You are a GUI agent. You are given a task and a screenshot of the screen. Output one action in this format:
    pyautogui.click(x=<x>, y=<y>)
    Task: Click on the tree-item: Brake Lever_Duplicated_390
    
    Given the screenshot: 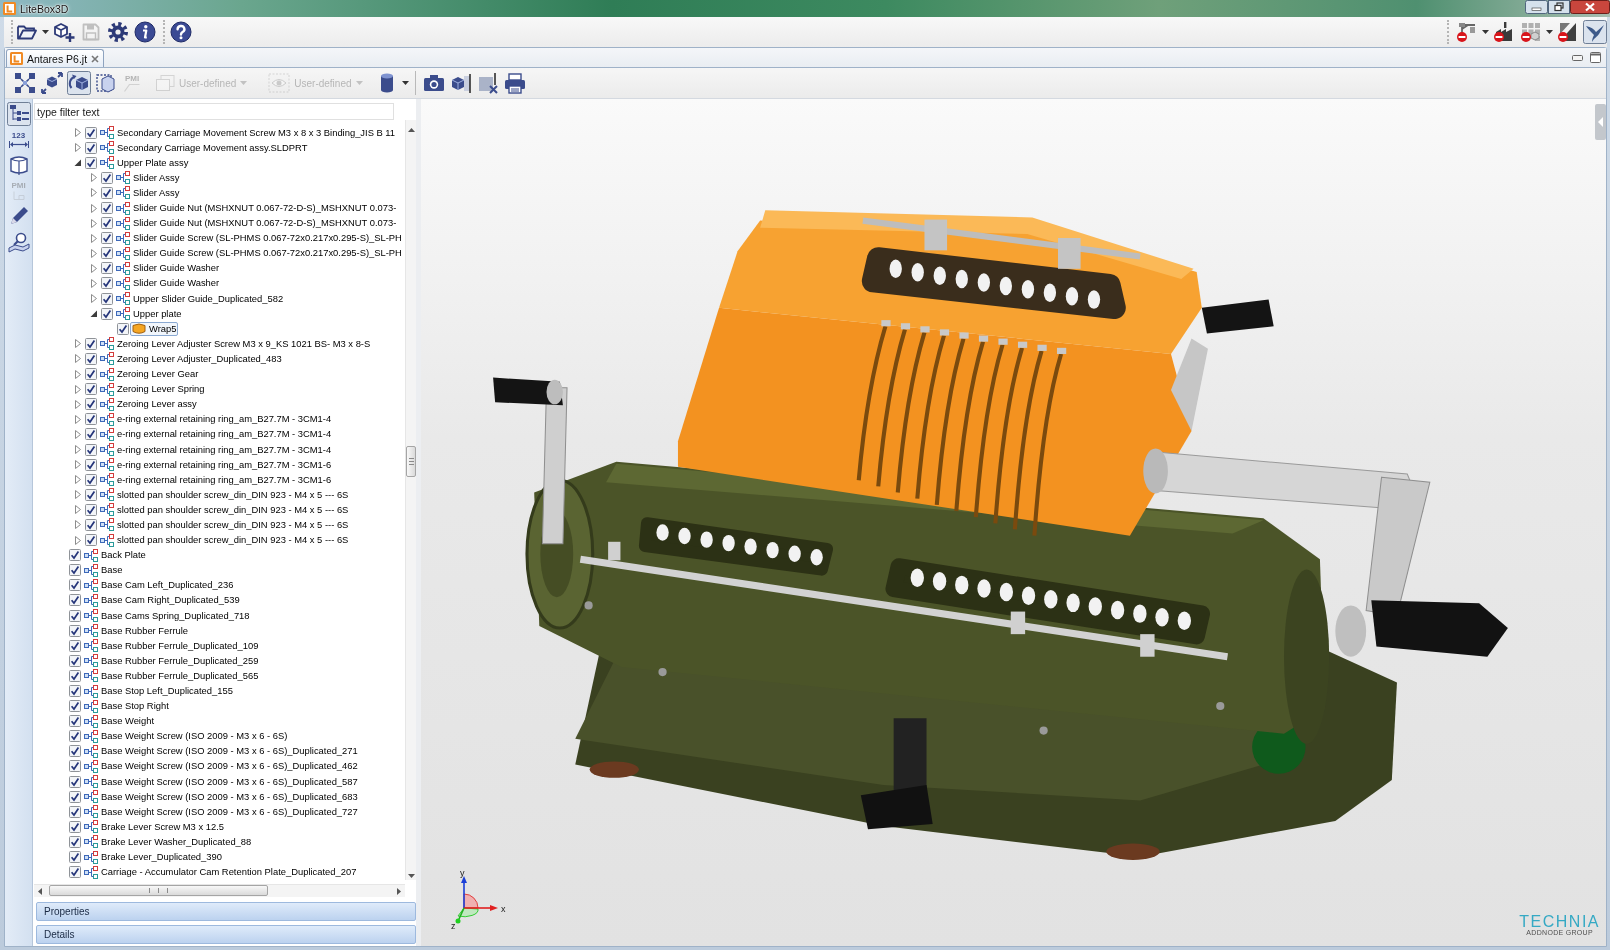 What is the action you would take?
    pyautogui.click(x=153, y=857)
    